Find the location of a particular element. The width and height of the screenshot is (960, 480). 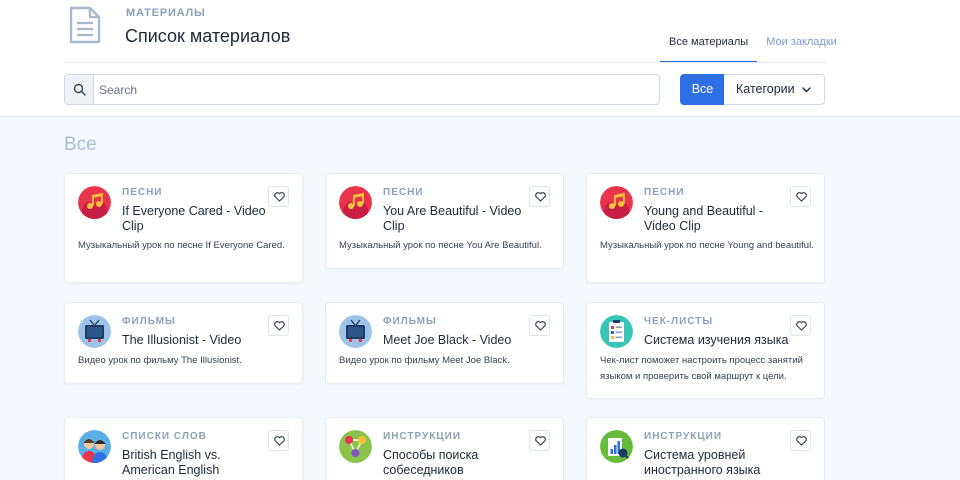

card-description: Видео урок по фильму Meet Joe Black. is located at coordinates (424, 360).